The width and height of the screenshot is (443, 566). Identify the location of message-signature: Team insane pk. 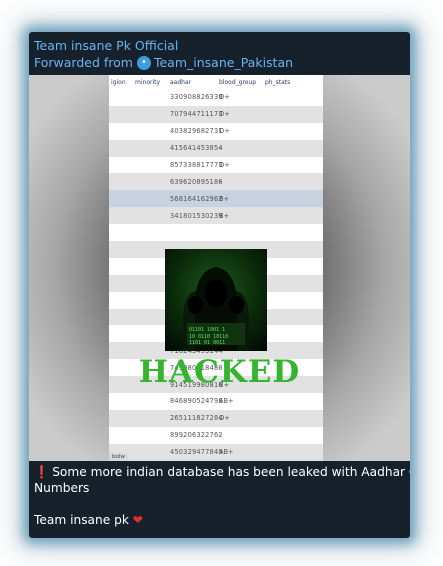
(81, 520).